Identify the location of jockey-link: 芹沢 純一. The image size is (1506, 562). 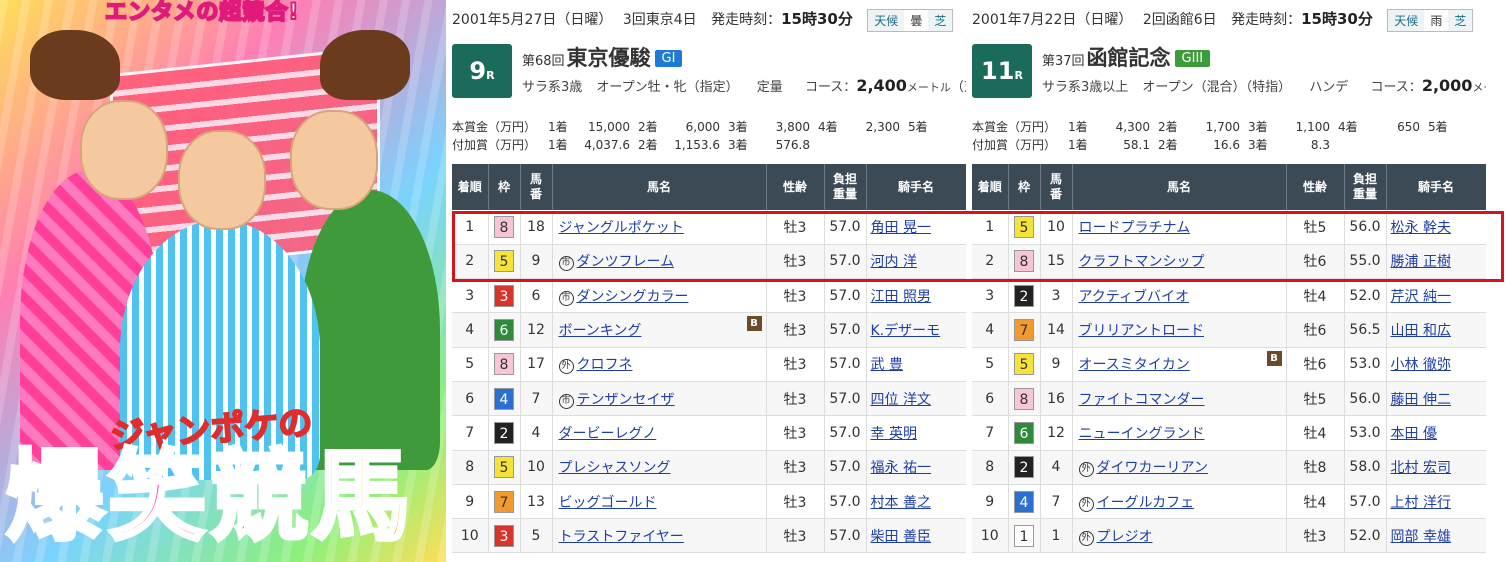
(1421, 297).